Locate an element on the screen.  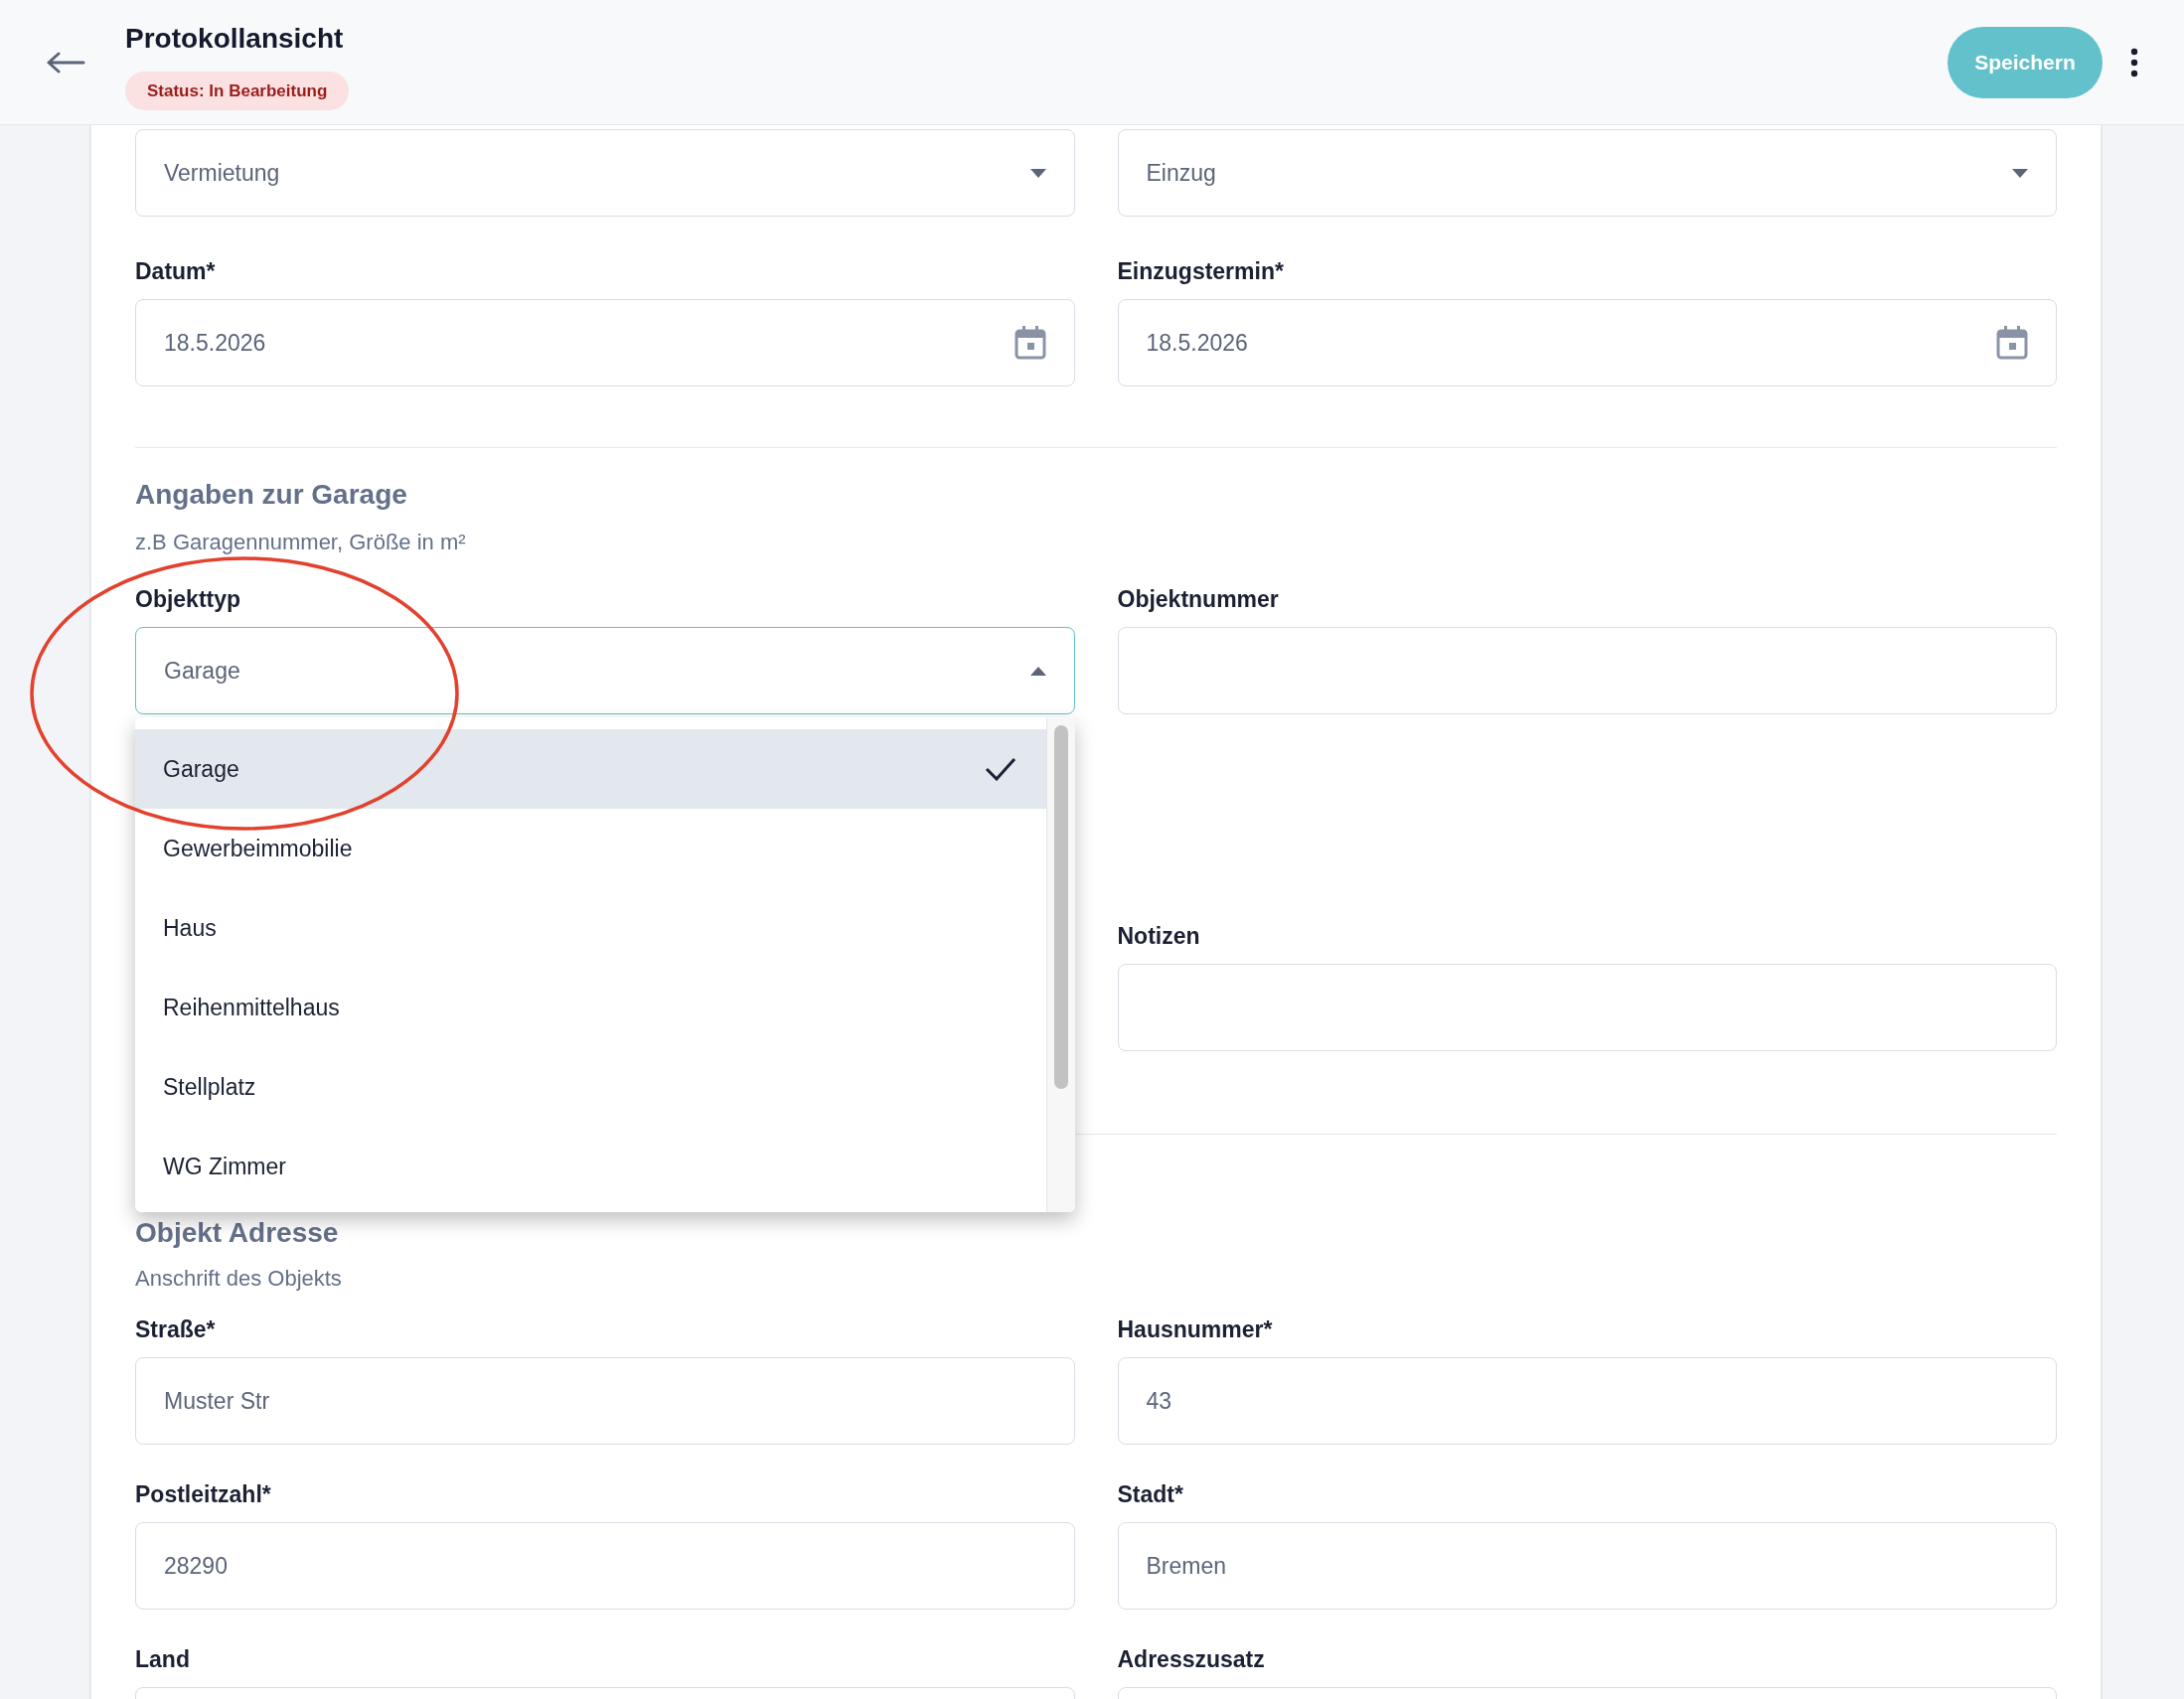
more-options-icon is located at coordinates (2134, 62).